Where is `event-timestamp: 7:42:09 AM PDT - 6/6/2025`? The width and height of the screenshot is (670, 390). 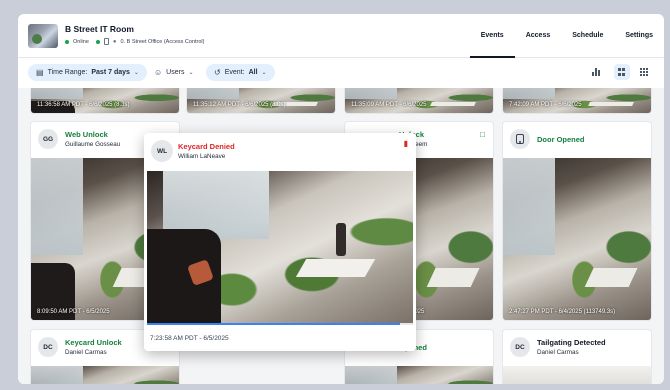 event-timestamp: 7:42:09 AM PDT - 6/6/2025 is located at coordinates (545, 105).